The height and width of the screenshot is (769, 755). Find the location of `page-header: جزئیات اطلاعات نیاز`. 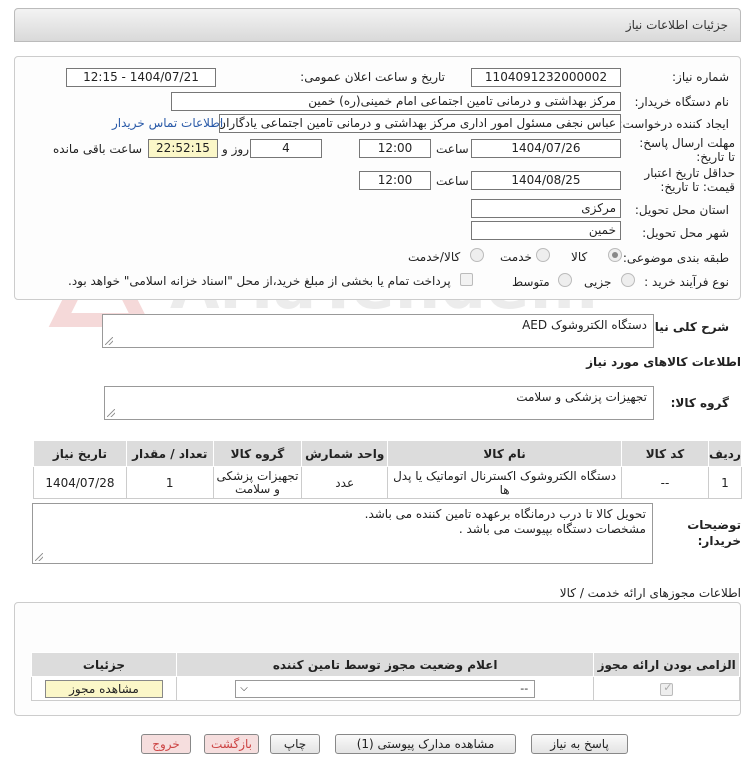

page-header: جزئیات اطلاعات نیاز is located at coordinates (377, 25).